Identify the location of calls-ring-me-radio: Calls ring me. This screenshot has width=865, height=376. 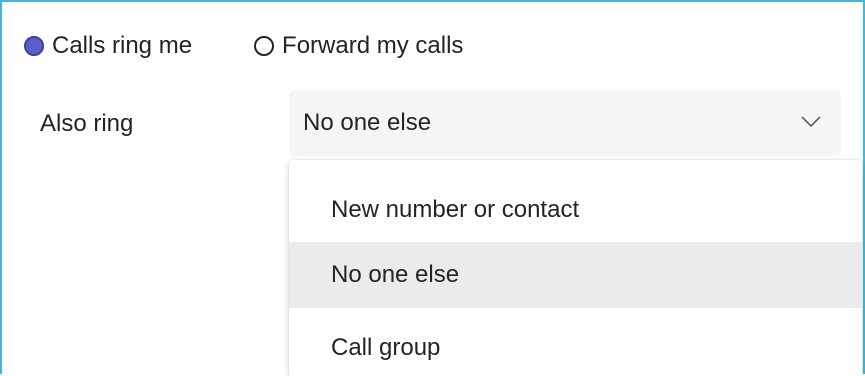
(108, 46).